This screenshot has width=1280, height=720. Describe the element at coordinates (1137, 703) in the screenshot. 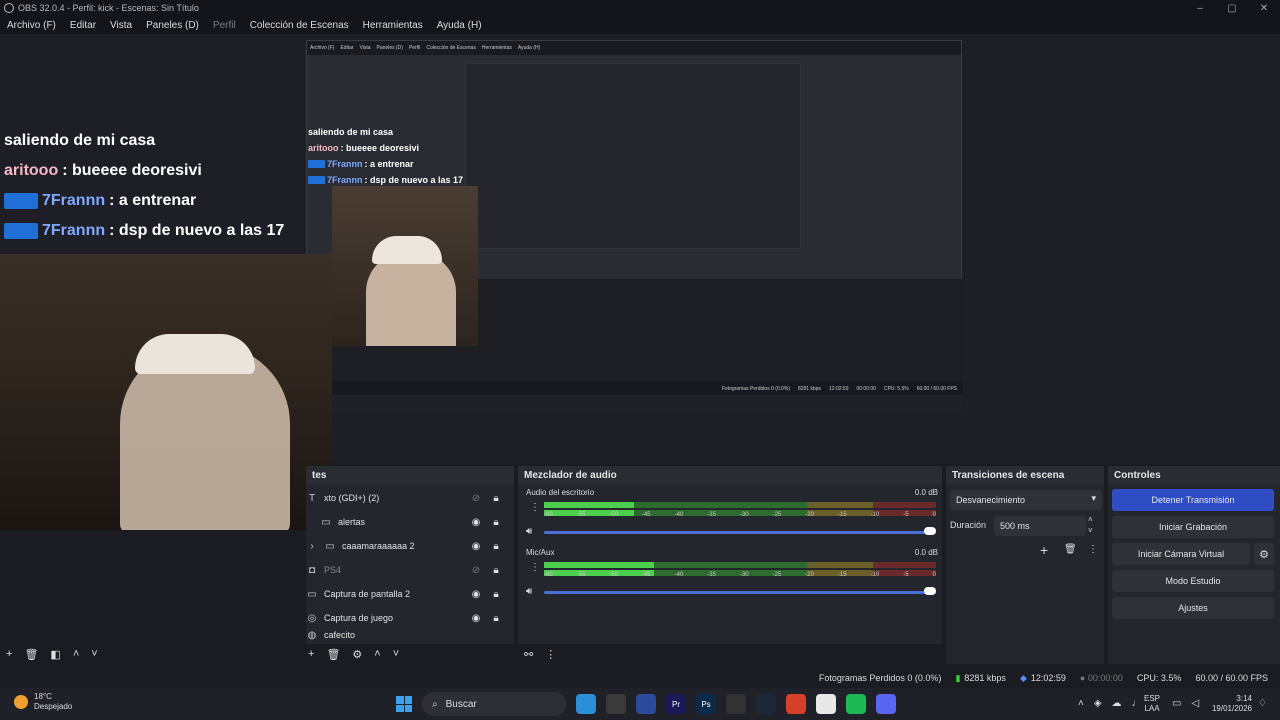

I see `microphone-icon: ♩` at that location.